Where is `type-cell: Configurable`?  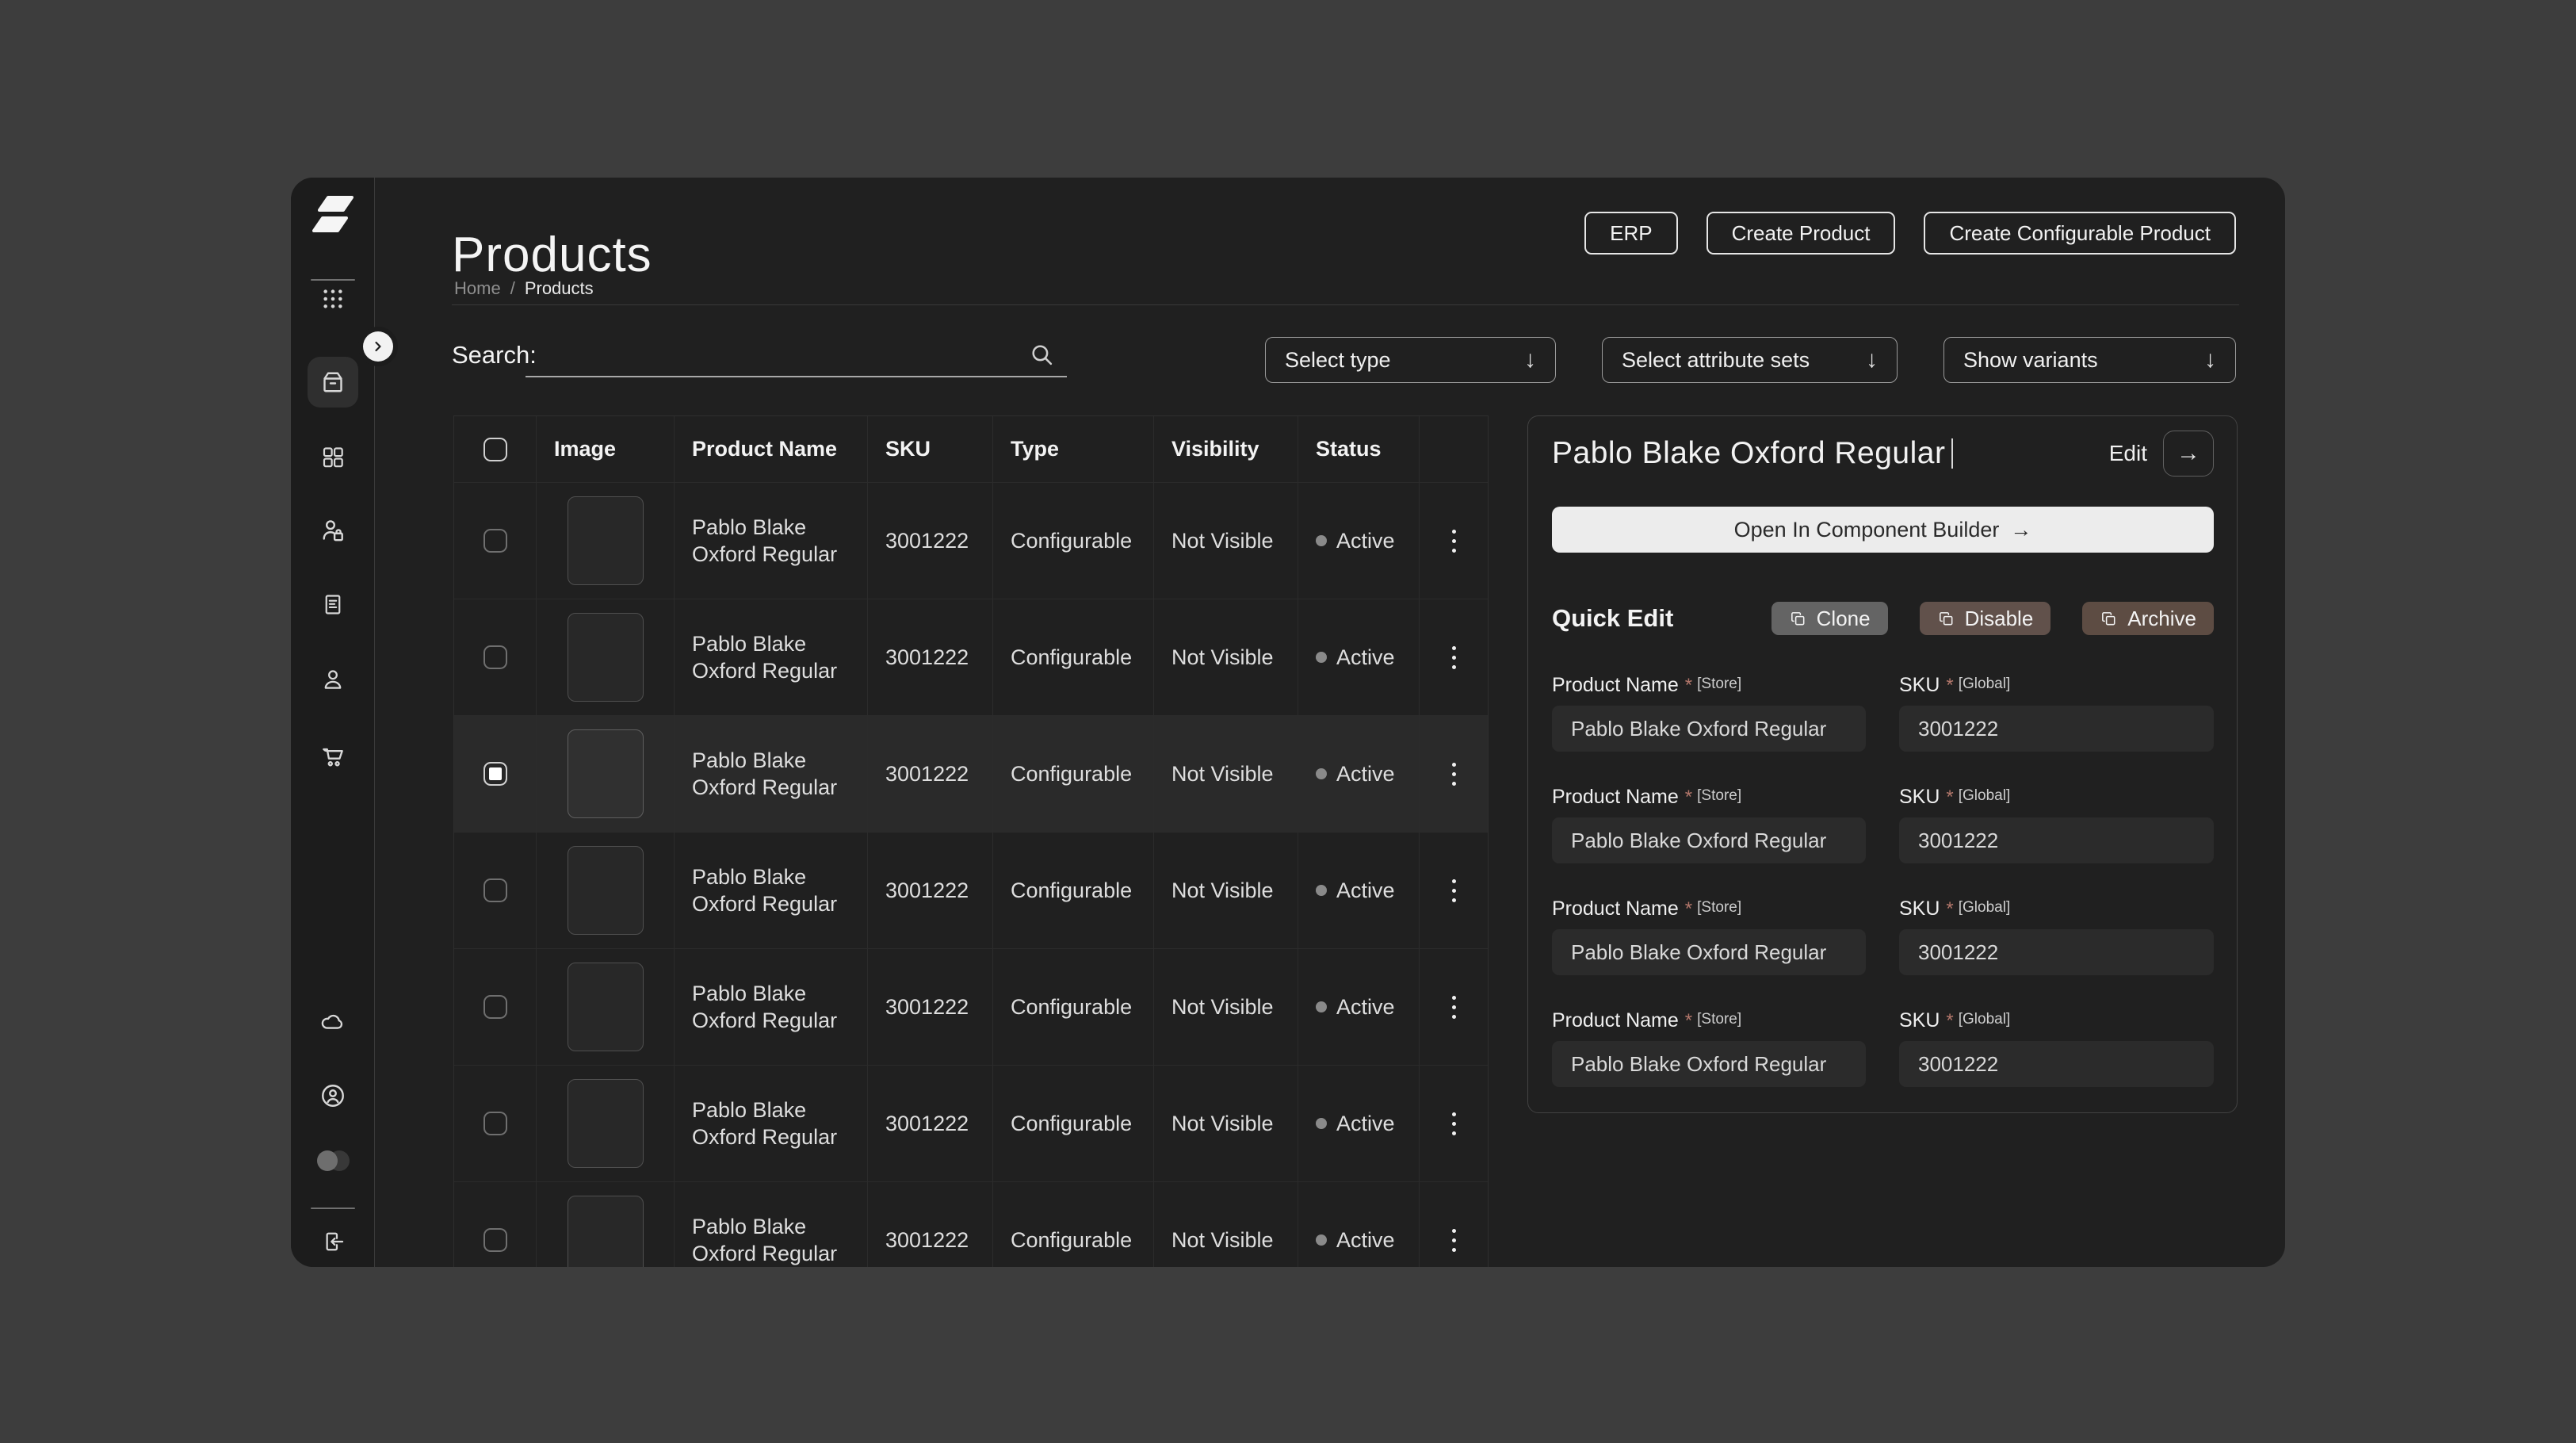
type-cell: Configurable is located at coordinates (1073, 657).